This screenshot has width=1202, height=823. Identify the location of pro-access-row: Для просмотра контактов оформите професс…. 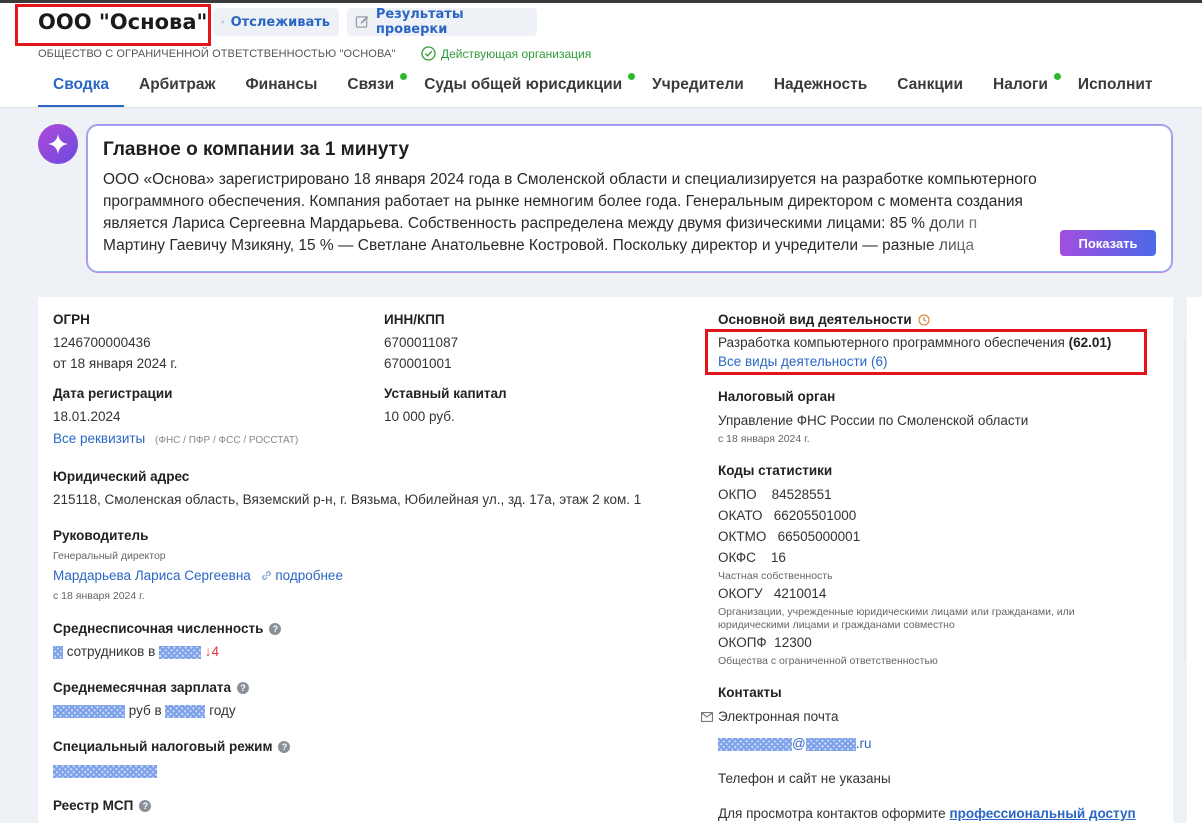
(927, 813).